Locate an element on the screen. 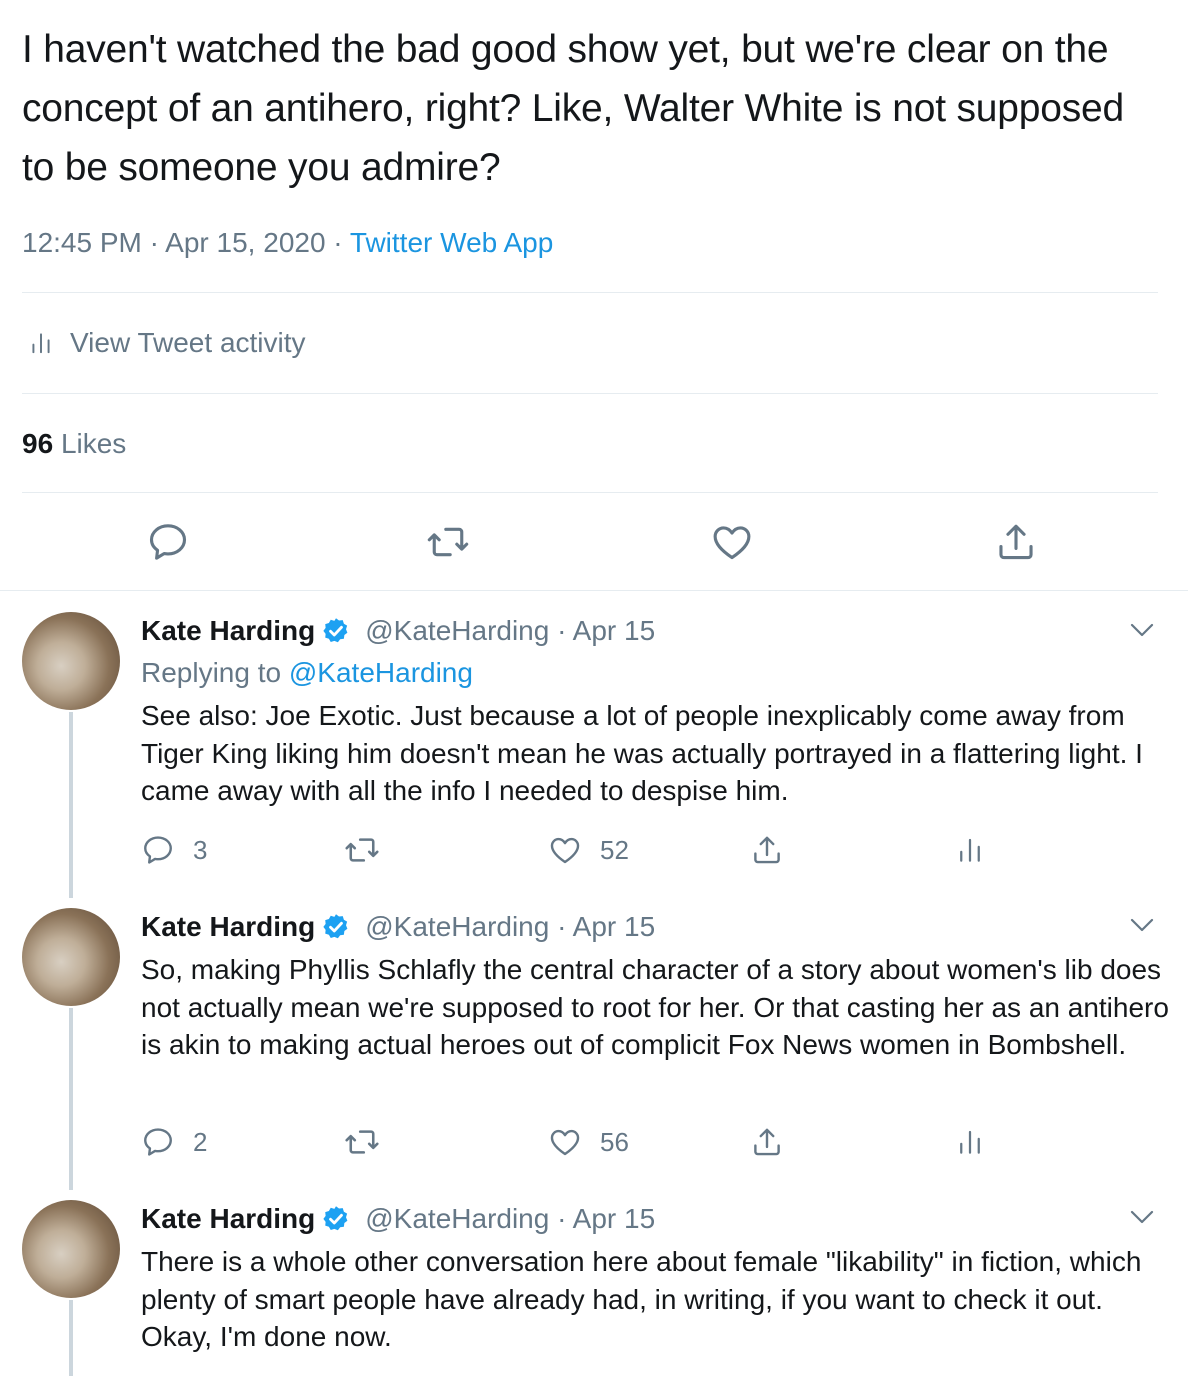  replying-prefix: Replying to is located at coordinates (215, 672).